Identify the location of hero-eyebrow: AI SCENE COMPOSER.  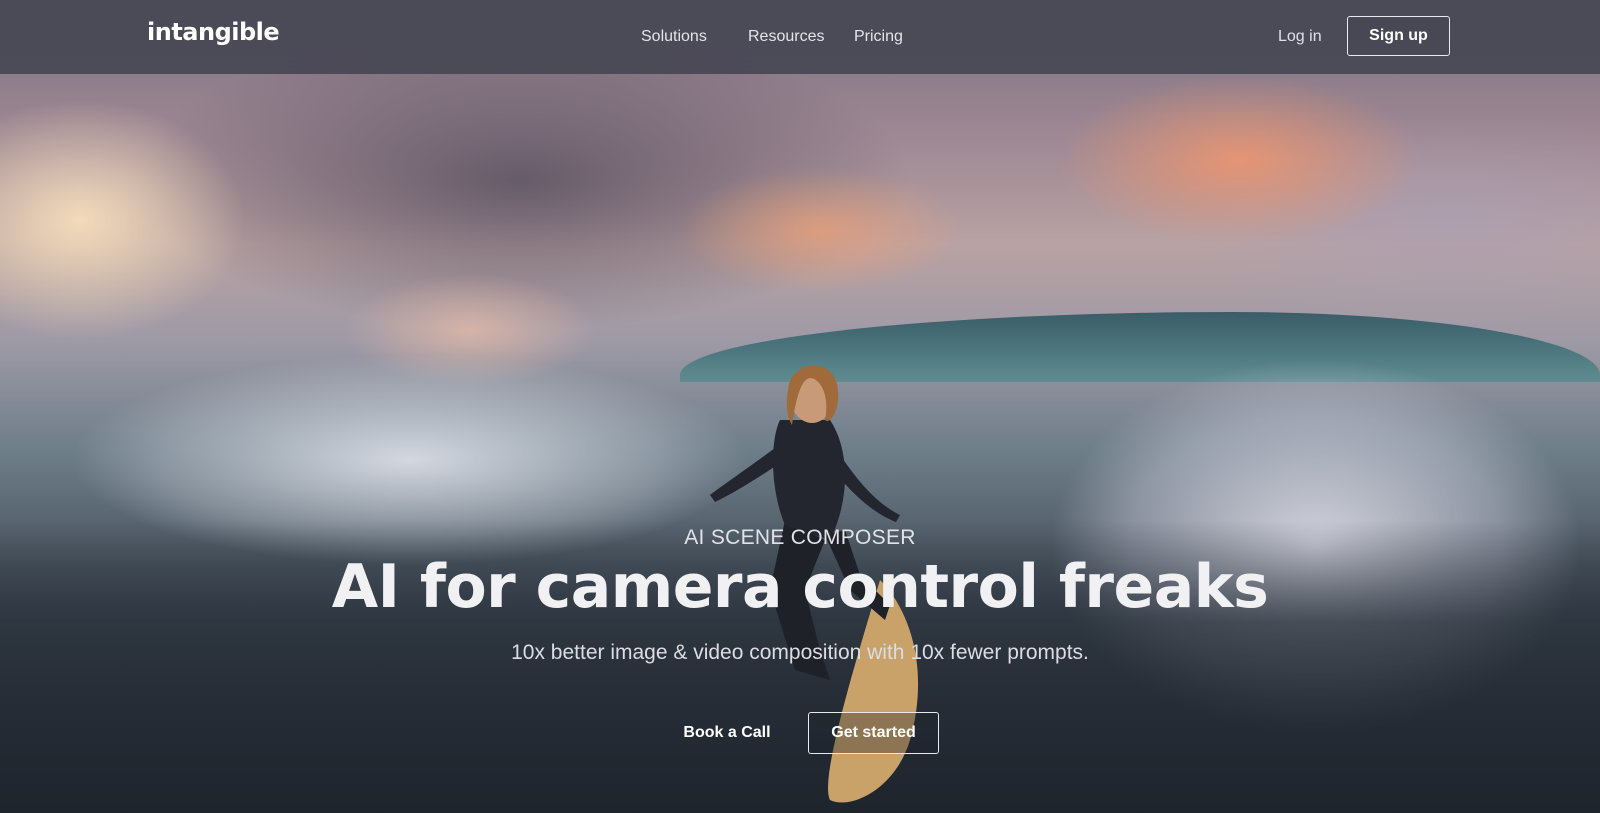
(800, 537).